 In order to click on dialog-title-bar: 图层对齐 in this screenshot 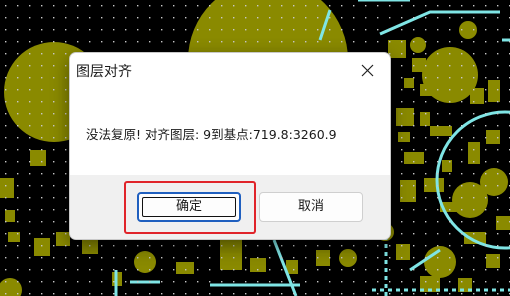, I will do `click(230, 71)`.